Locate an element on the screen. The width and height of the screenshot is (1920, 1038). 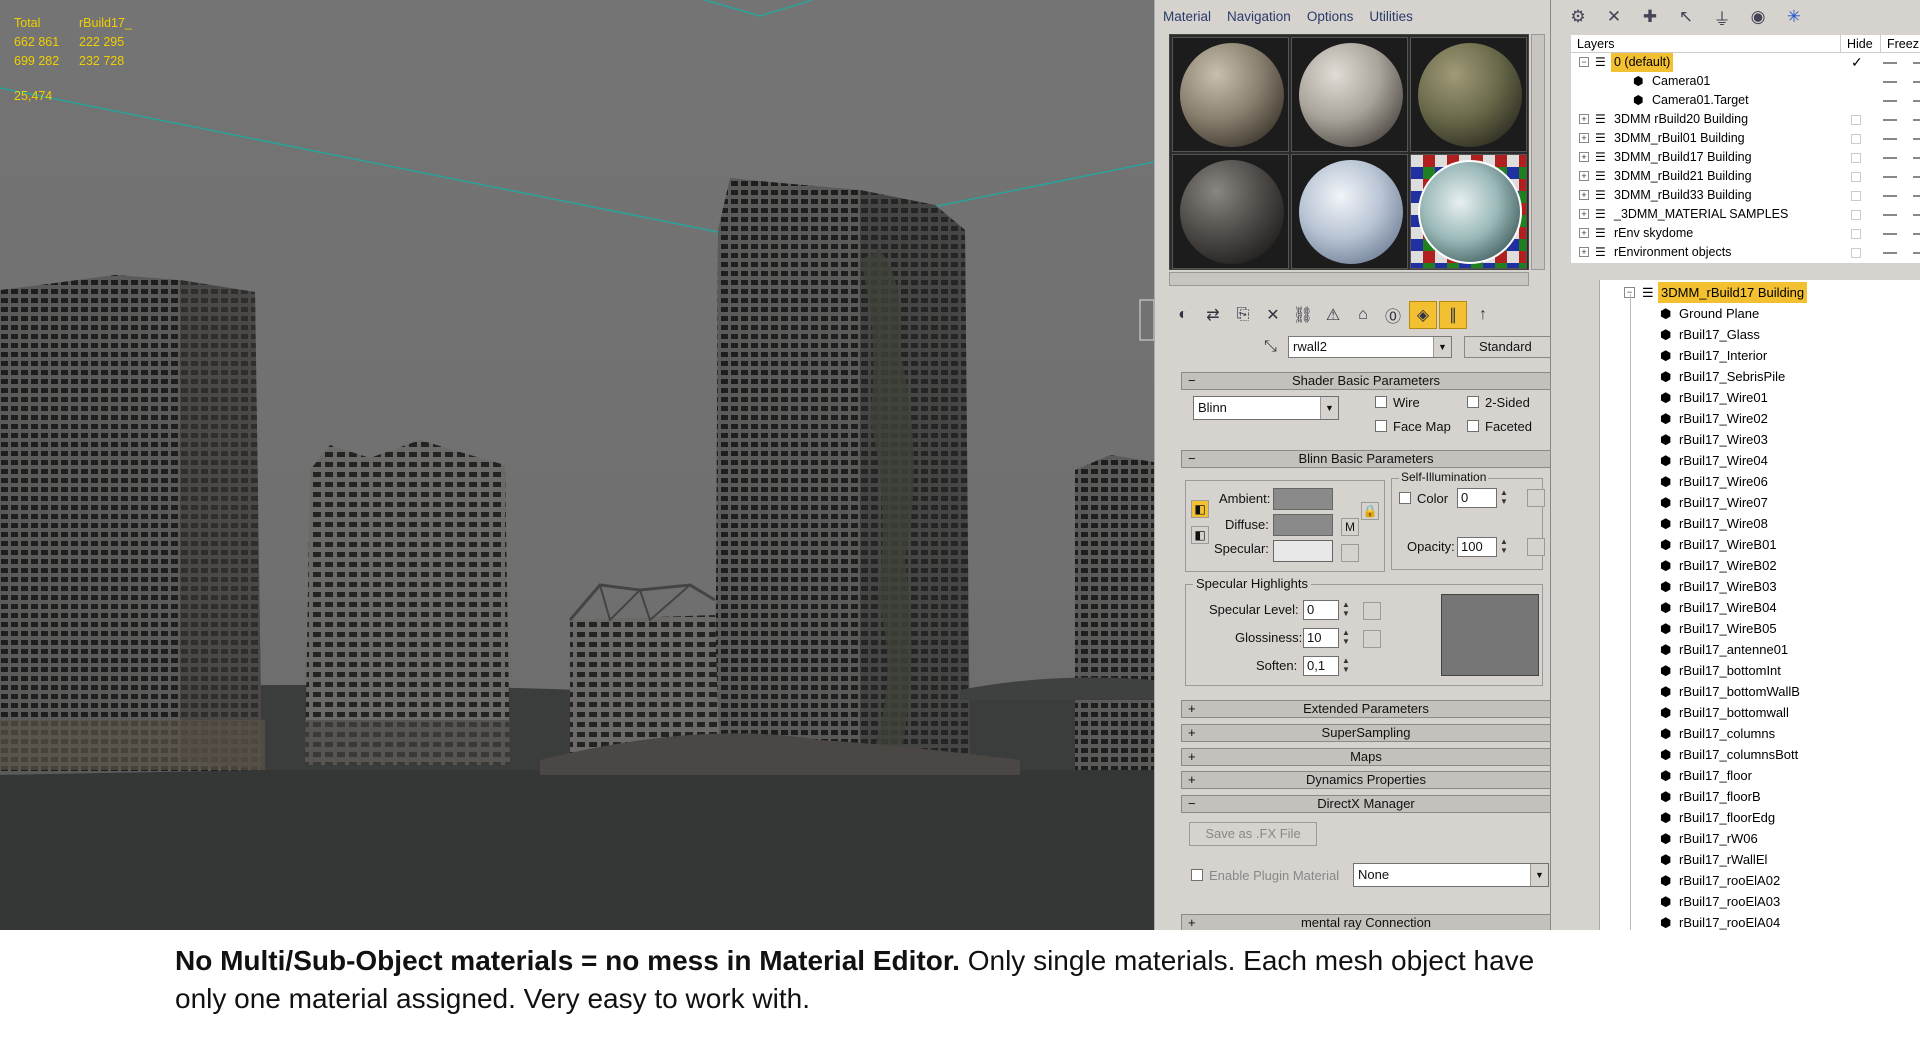
layer-row: + ☰ _3DMM_MATERIAL SAMPLES is located at coordinates (1745, 214).